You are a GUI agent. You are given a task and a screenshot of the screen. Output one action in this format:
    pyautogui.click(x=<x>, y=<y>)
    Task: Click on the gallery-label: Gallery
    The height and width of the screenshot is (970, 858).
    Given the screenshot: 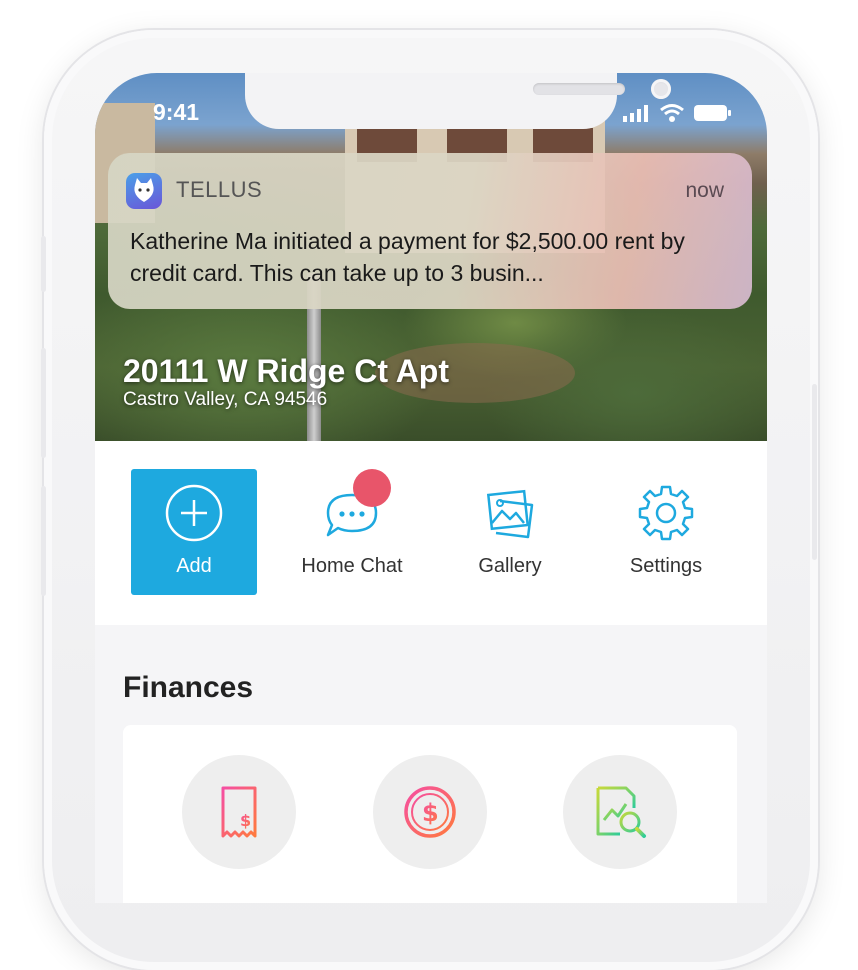 What is the action you would take?
    pyautogui.click(x=510, y=566)
    